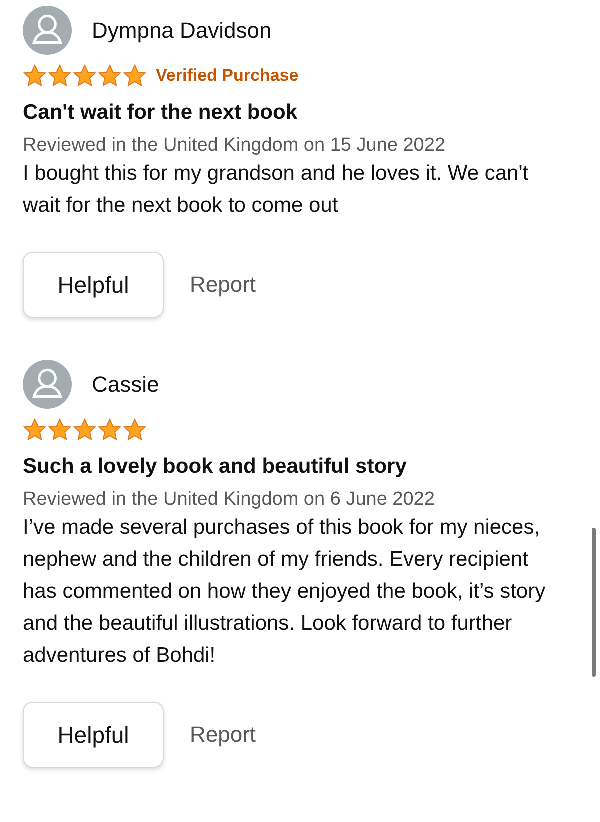  Describe the element at coordinates (126, 385) in the screenshot. I see `reviewer-name: Cassie` at that location.